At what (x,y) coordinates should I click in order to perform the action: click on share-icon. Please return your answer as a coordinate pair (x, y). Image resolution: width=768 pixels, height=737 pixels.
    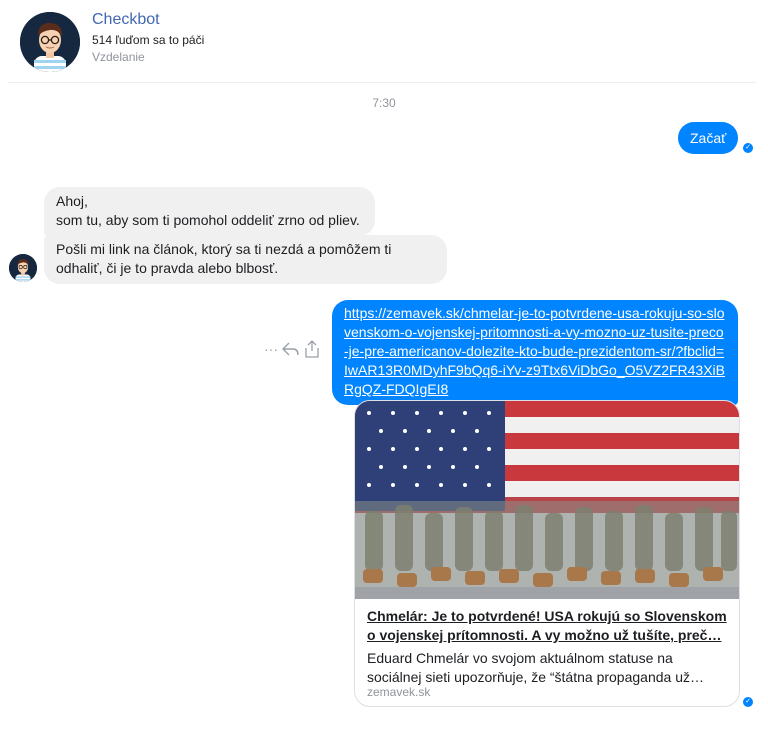
    Looking at the image, I should click on (312, 349).